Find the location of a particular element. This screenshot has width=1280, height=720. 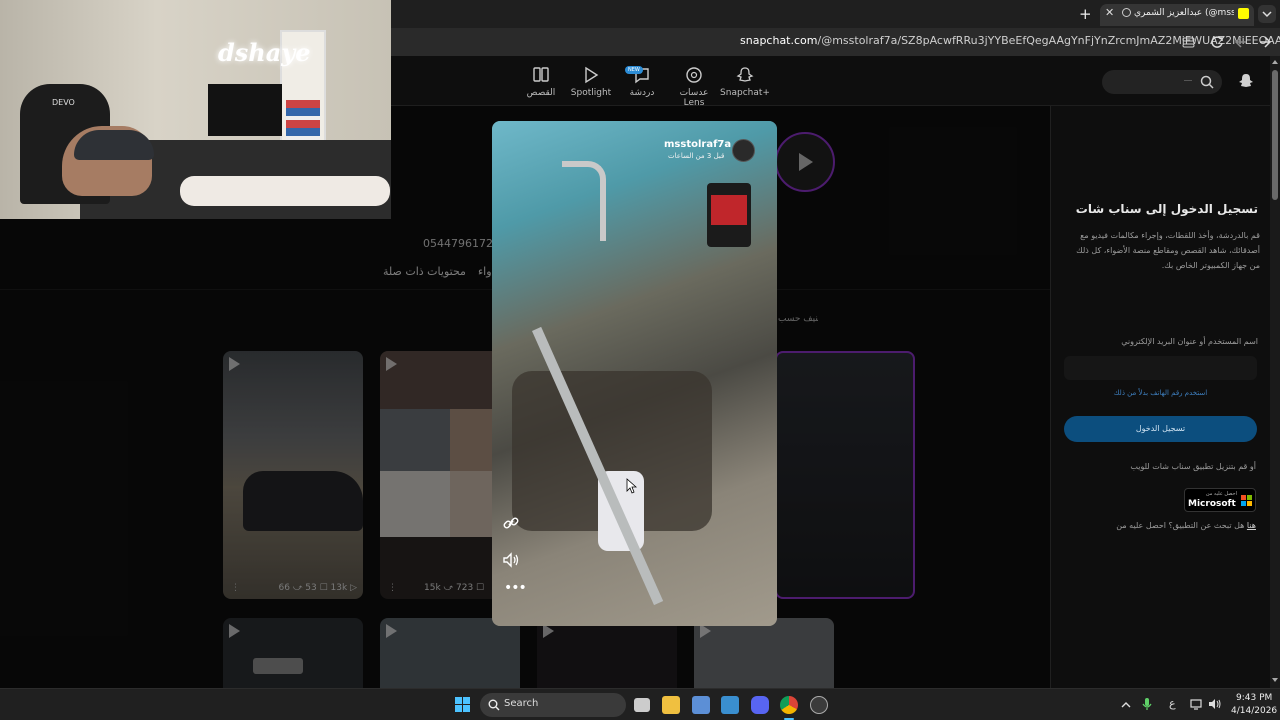

login-title: تسجيل الدخول إلى سناب شات is located at coordinates (1166, 209).